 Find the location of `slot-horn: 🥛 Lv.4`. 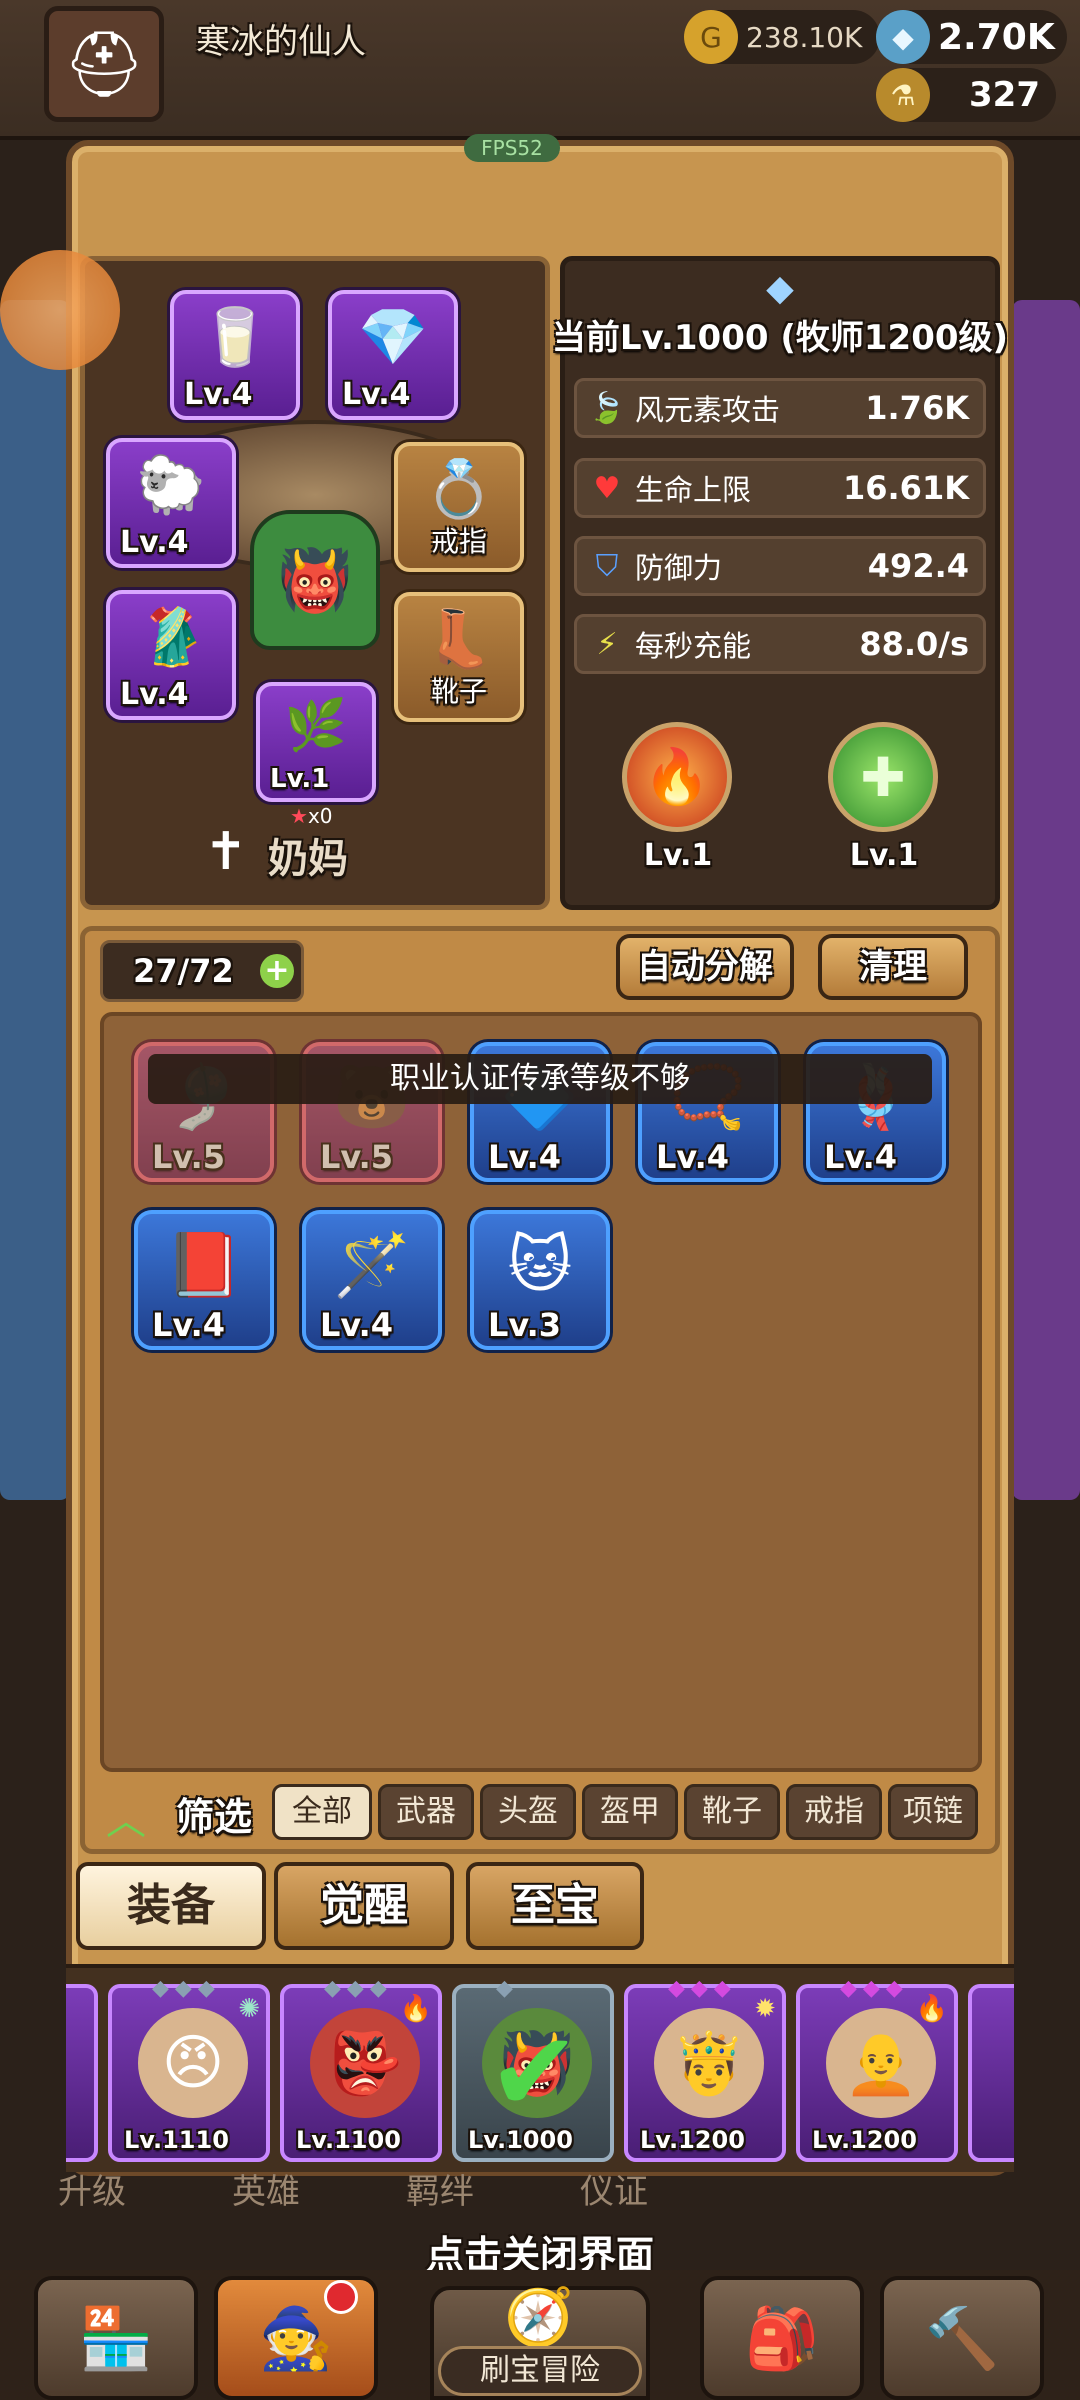

slot-horn: 🥛 Lv.4 is located at coordinates (235, 355).